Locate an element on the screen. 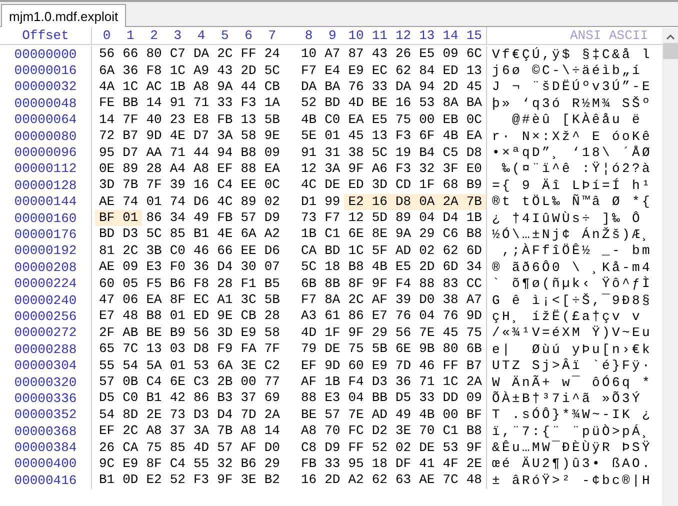 The image size is (678, 506). hex-byte: C6 is located at coordinates (450, 234).